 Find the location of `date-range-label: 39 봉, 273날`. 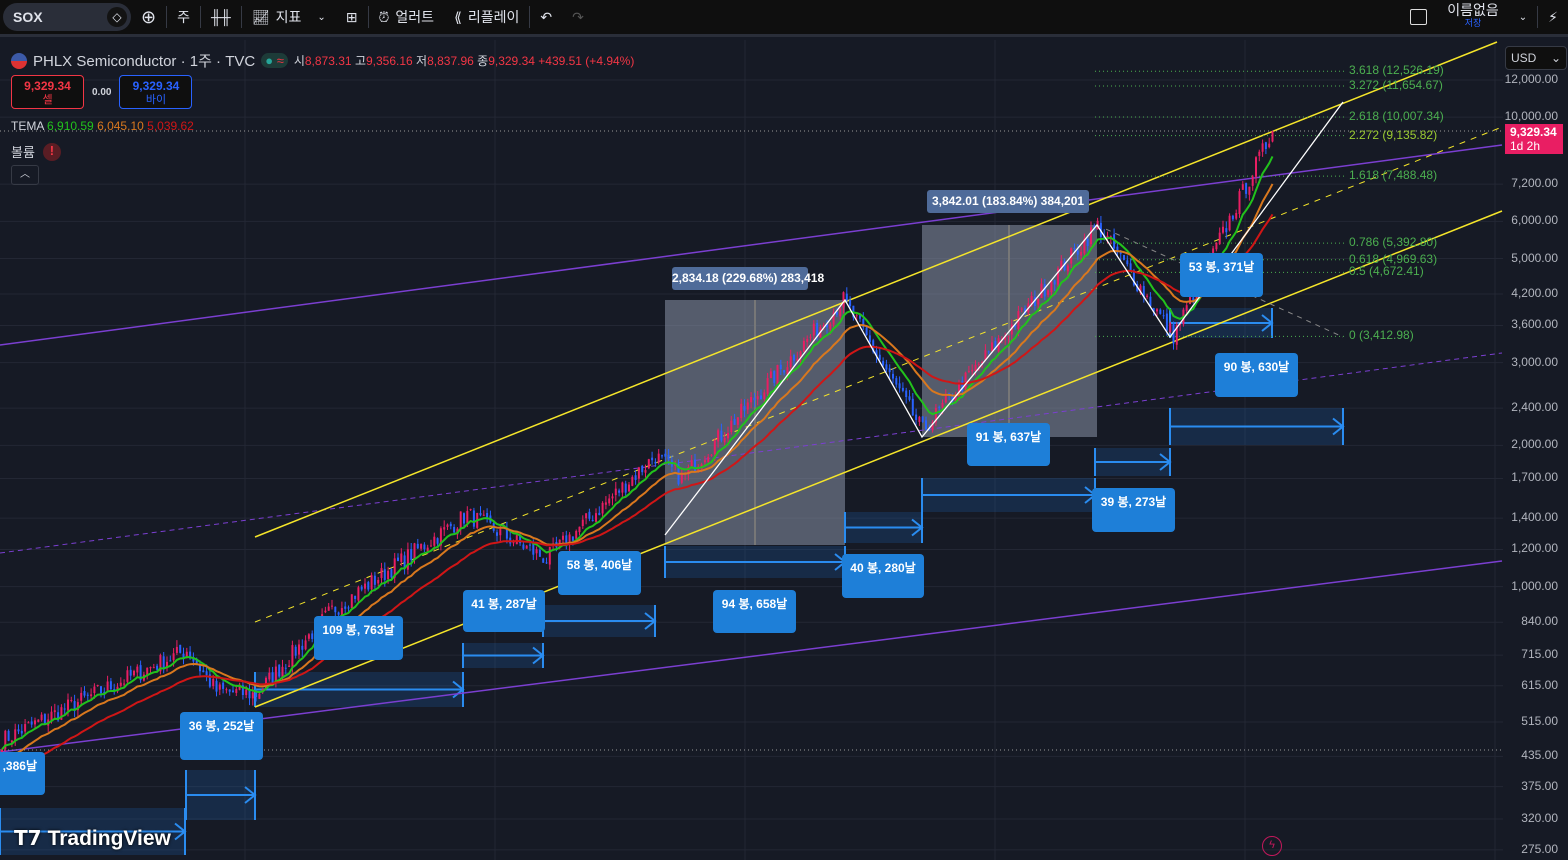

date-range-label: 39 봉, 273날 is located at coordinates (1133, 510).